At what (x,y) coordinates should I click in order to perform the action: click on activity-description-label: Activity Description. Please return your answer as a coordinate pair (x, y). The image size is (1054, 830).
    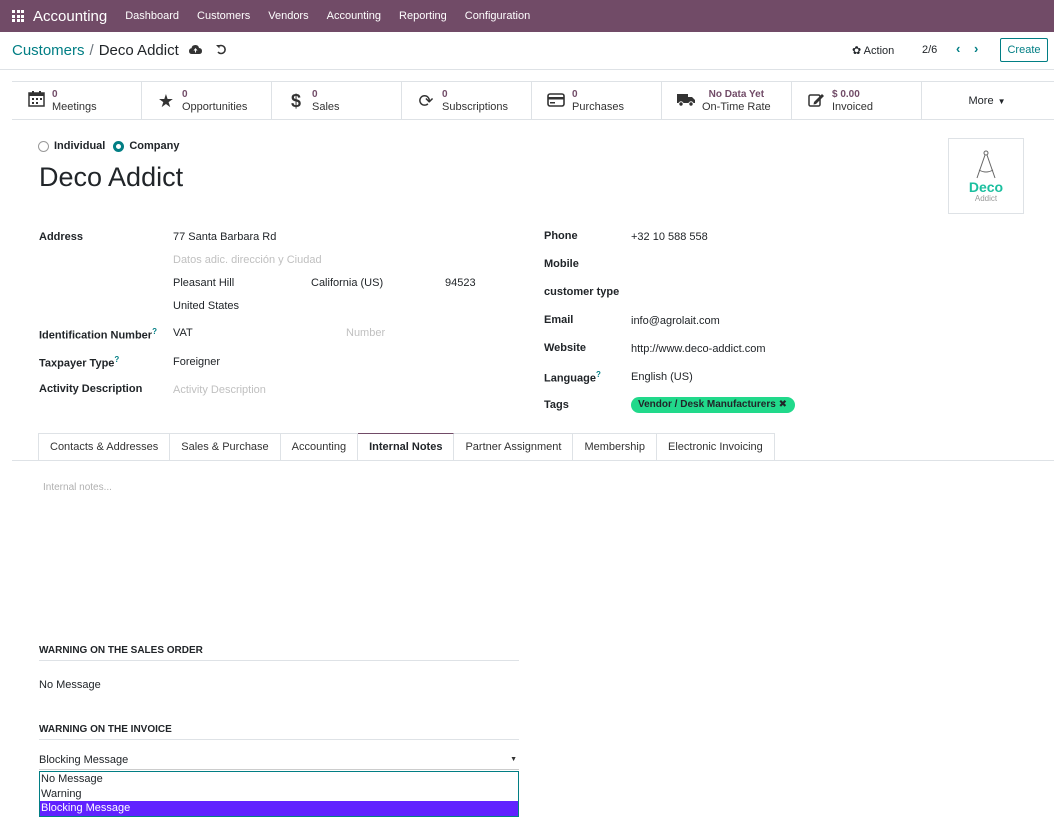
    Looking at the image, I should click on (91, 389).